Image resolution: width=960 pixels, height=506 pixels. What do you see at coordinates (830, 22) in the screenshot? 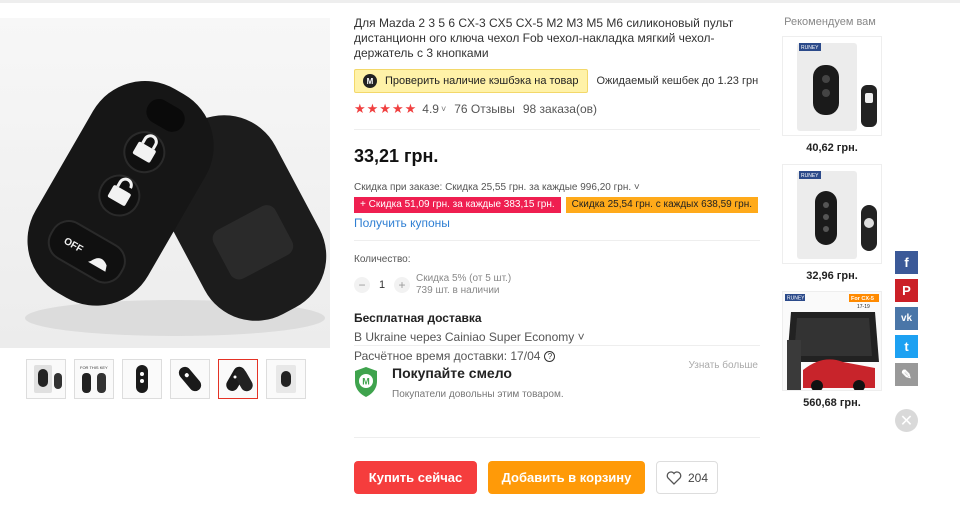
I see `recommendations-title: Рекомендуем вам` at bounding box center [830, 22].